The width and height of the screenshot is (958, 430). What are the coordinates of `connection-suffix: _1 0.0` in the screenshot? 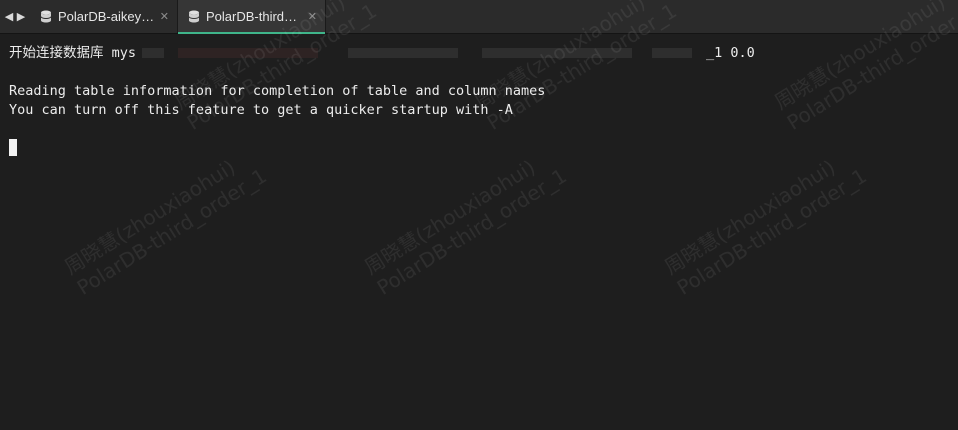 It's located at (730, 53).